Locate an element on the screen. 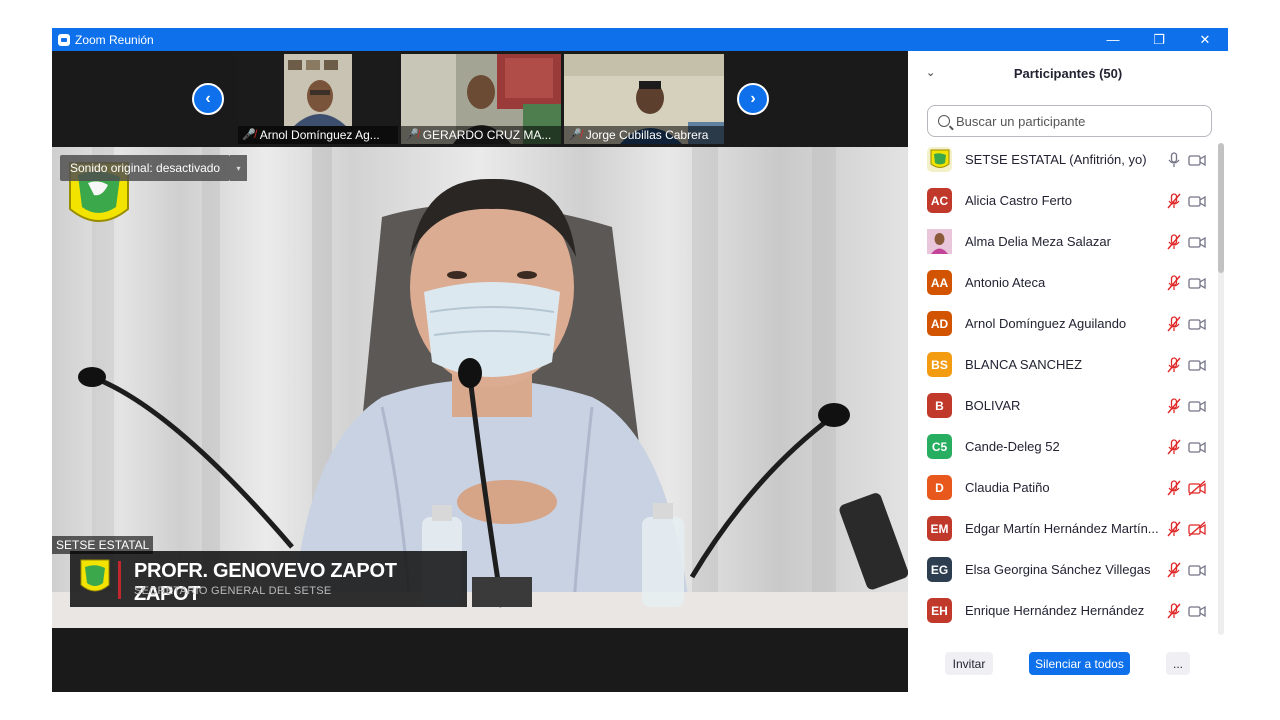  participant-row: AC Alicia Castro Ferto is located at coordinates (1061, 200).